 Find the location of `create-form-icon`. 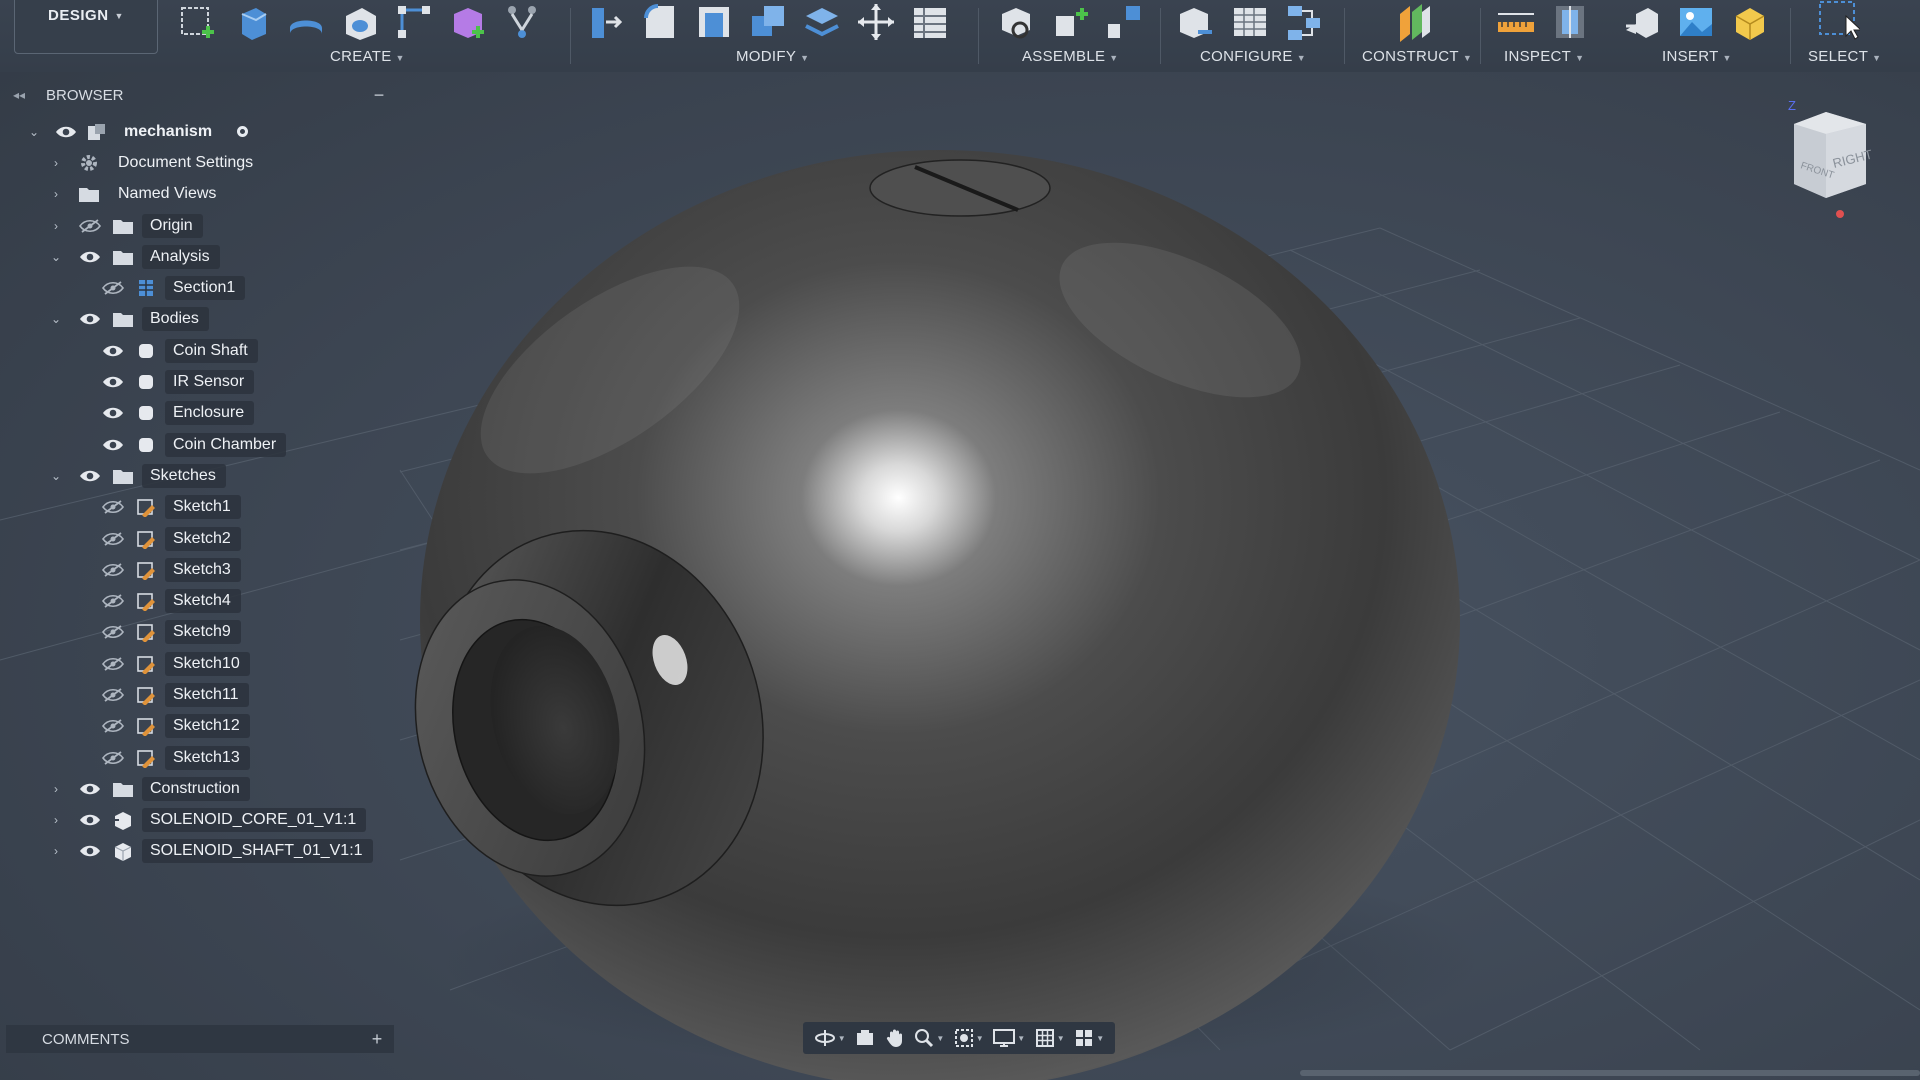

create-form-icon is located at coordinates (468, 22).